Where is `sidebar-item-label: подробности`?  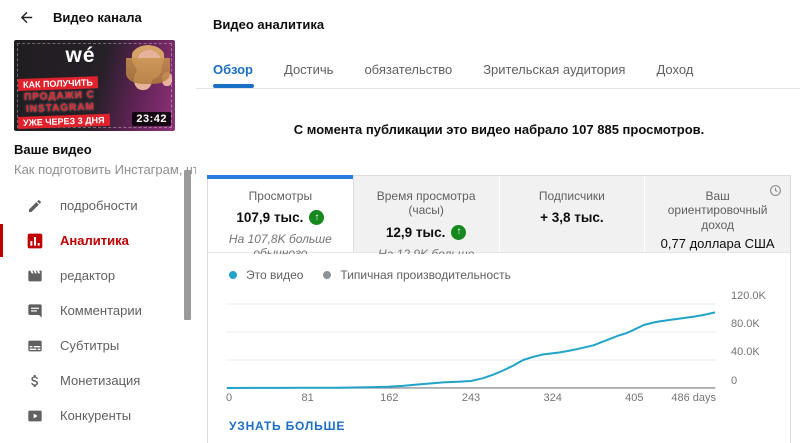 sidebar-item-label: подробности is located at coordinates (99, 205).